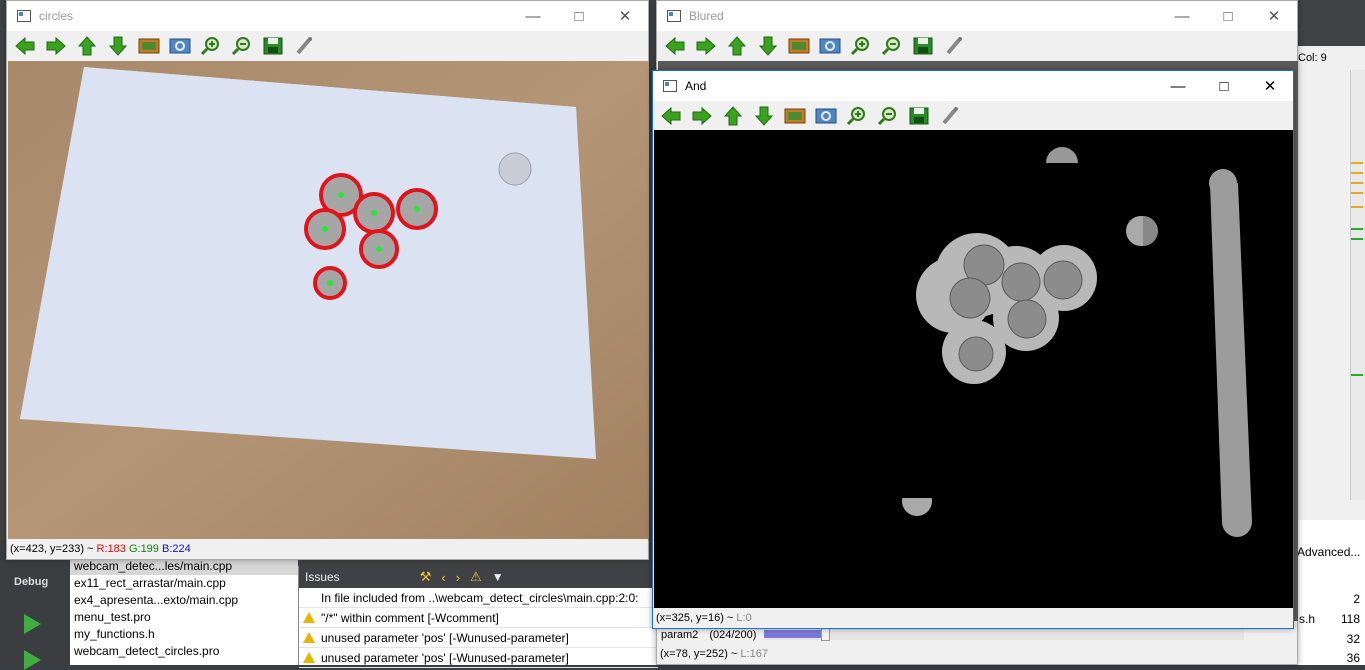 This screenshot has height=670, width=1365. What do you see at coordinates (32, 624) in the screenshot?
I see `run-icon` at bounding box center [32, 624].